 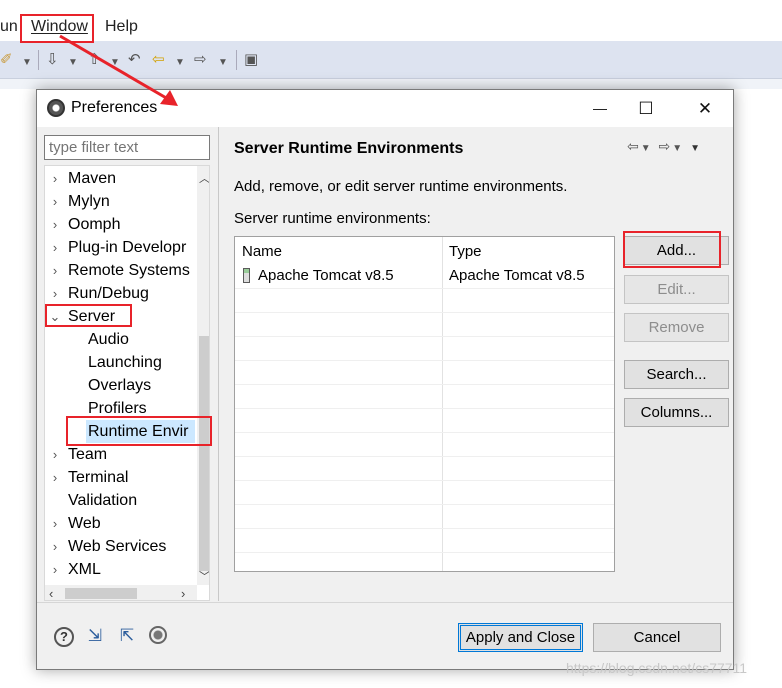 I want to click on annotation-arrow, so click(x=118, y=70).